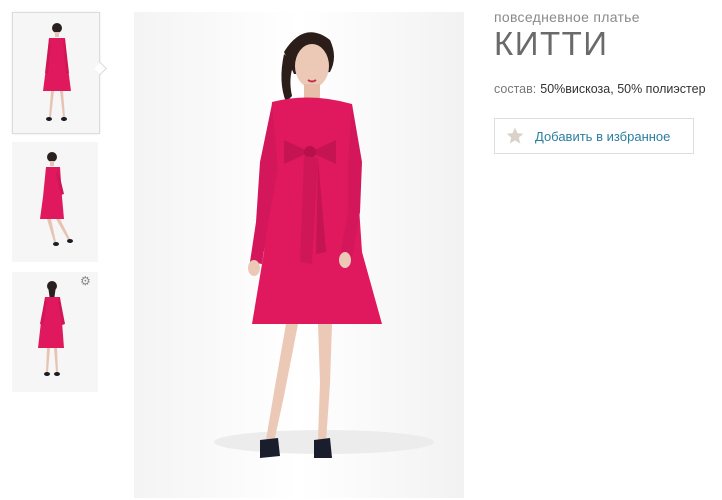 The height and width of the screenshot is (500, 722). What do you see at coordinates (85, 281) in the screenshot?
I see `gear-icon: ⚙` at bounding box center [85, 281].